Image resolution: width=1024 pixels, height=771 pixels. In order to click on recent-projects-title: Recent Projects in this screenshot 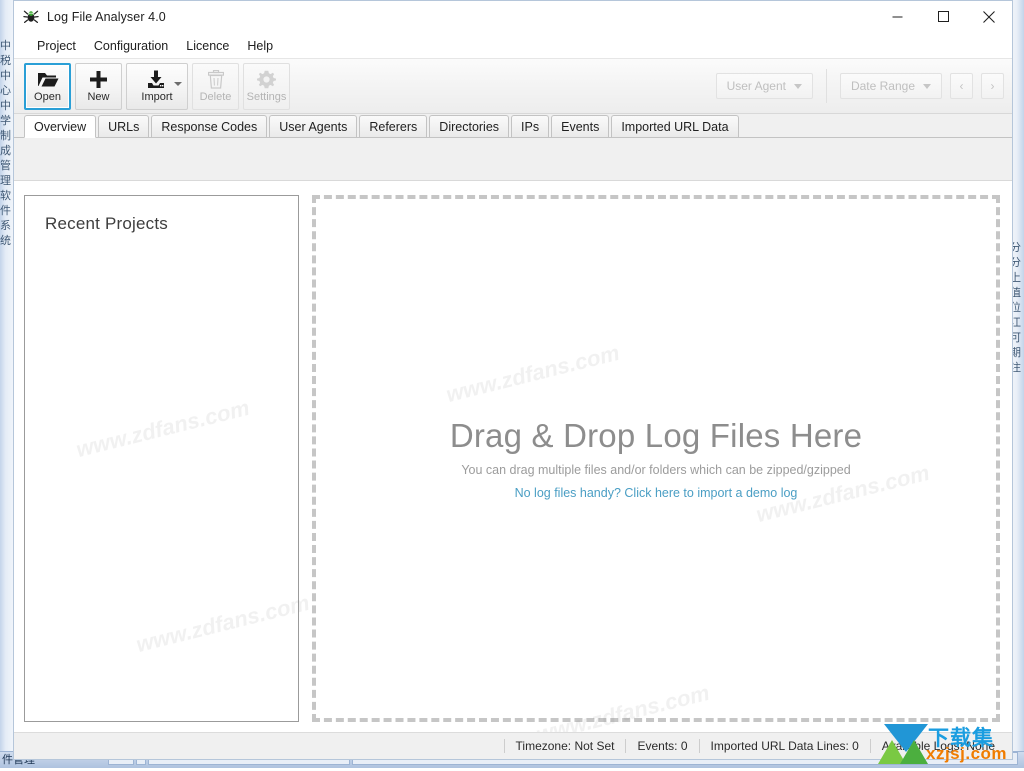, I will do `click(171, 224)`.